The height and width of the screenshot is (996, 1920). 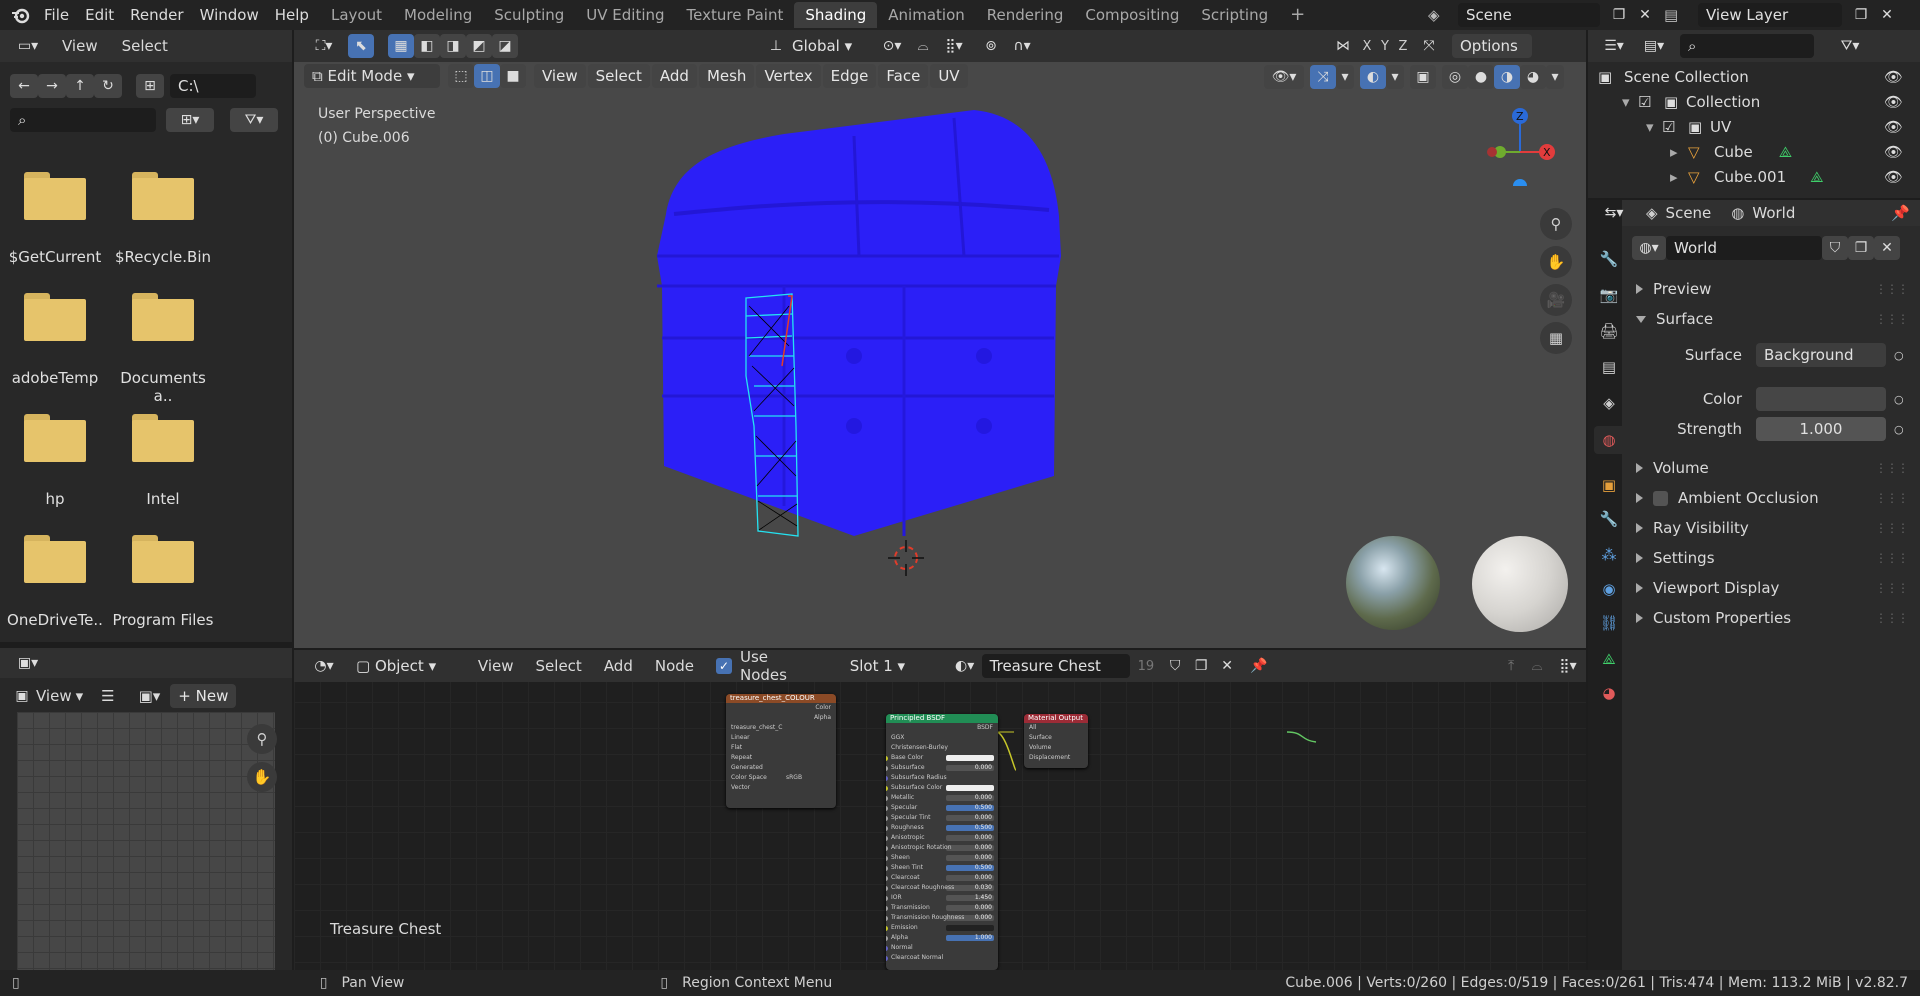 What do you see at coordinates (942, 808) in the screenshot?
I see `bsdf-input-row: Specular 0.500` at bounding box center [942, 808].